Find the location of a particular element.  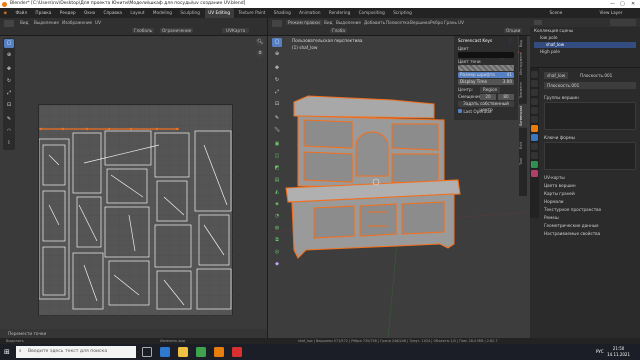

view-layer-selector: View Layer is located at coordinates (611, 13).